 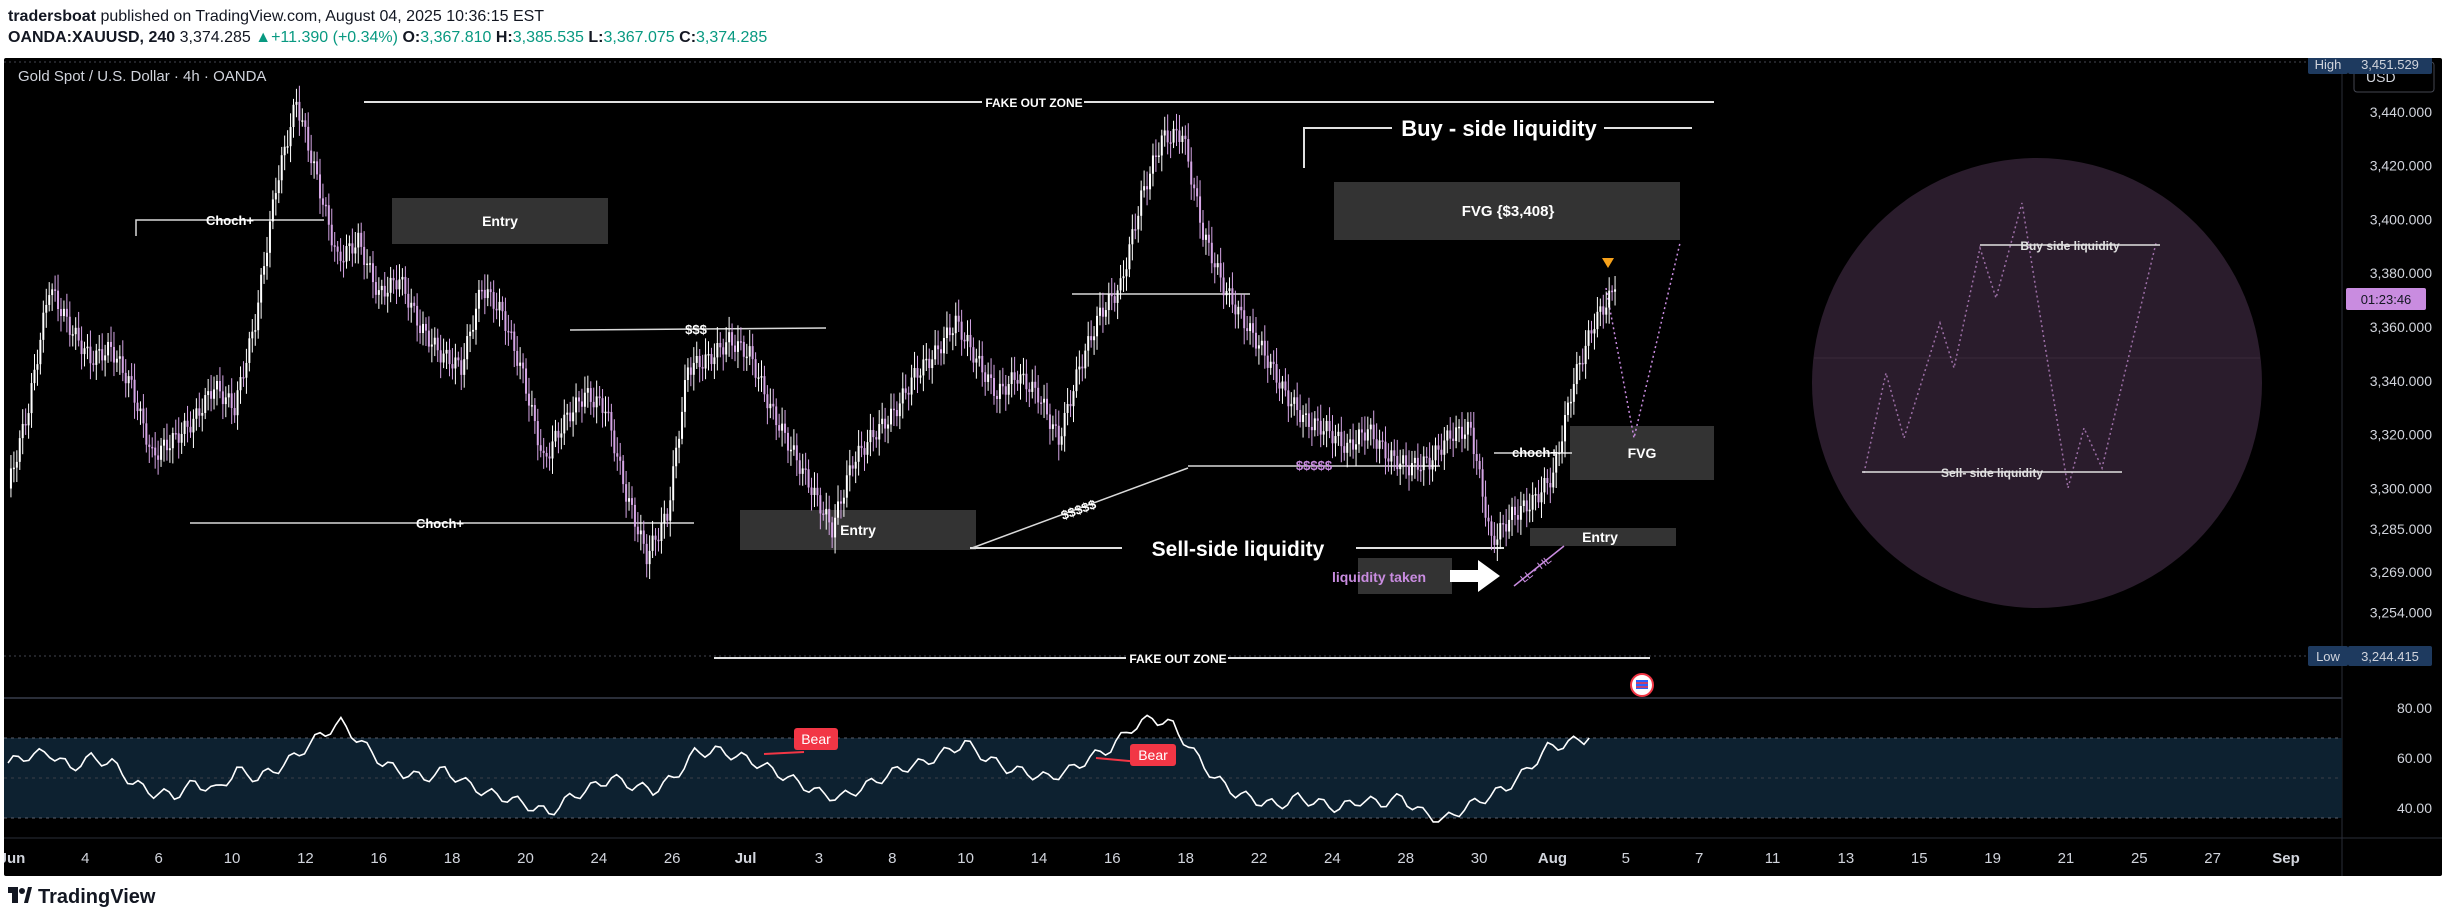 I want to click on time-tick-label: 12, so click(x=305, y=858).